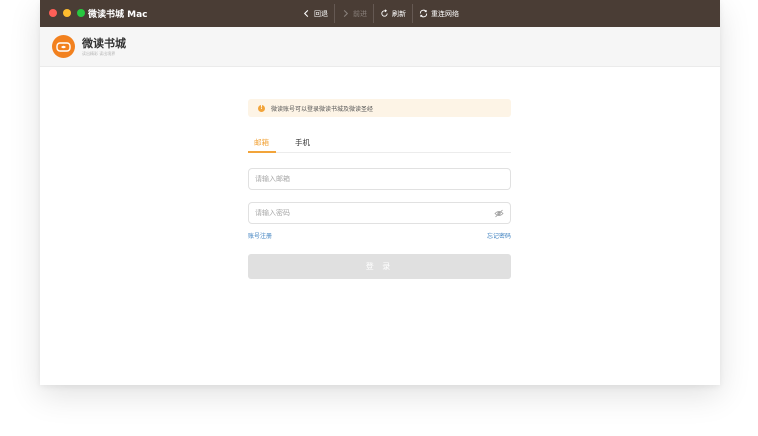 This screenshot has width=758, height=436. Describe the element at coordinates (379, 213) in the screenshot. I see `password-input: 请输入密码` at that location.